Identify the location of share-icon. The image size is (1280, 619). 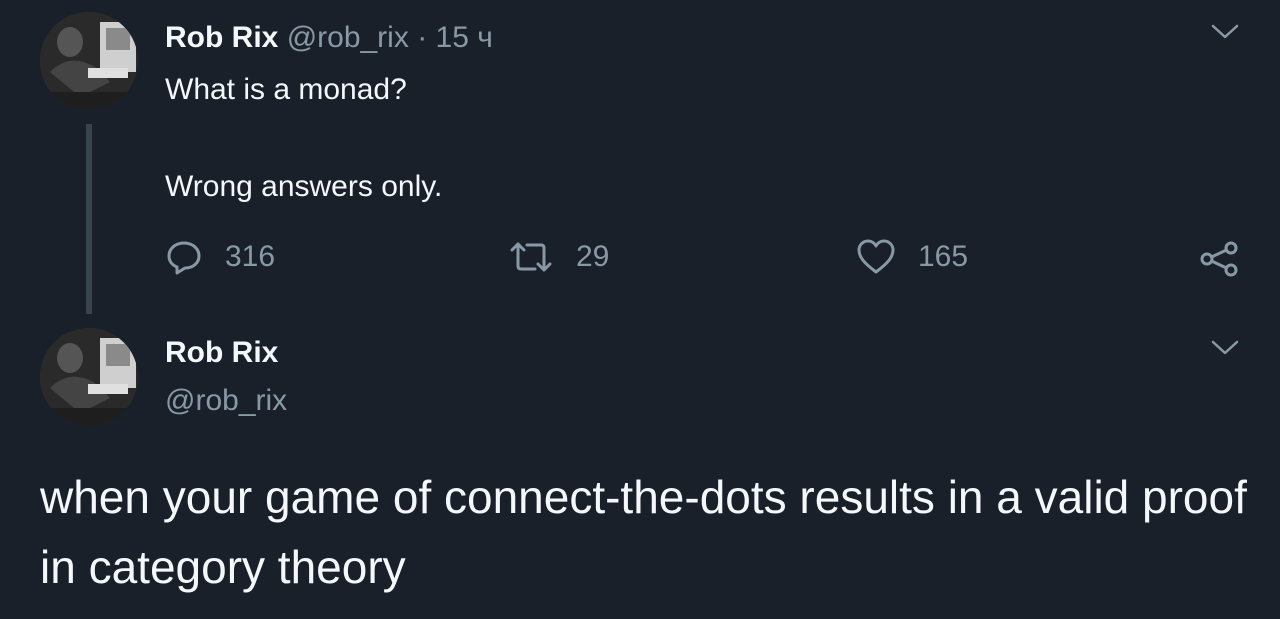
(1219, 259).